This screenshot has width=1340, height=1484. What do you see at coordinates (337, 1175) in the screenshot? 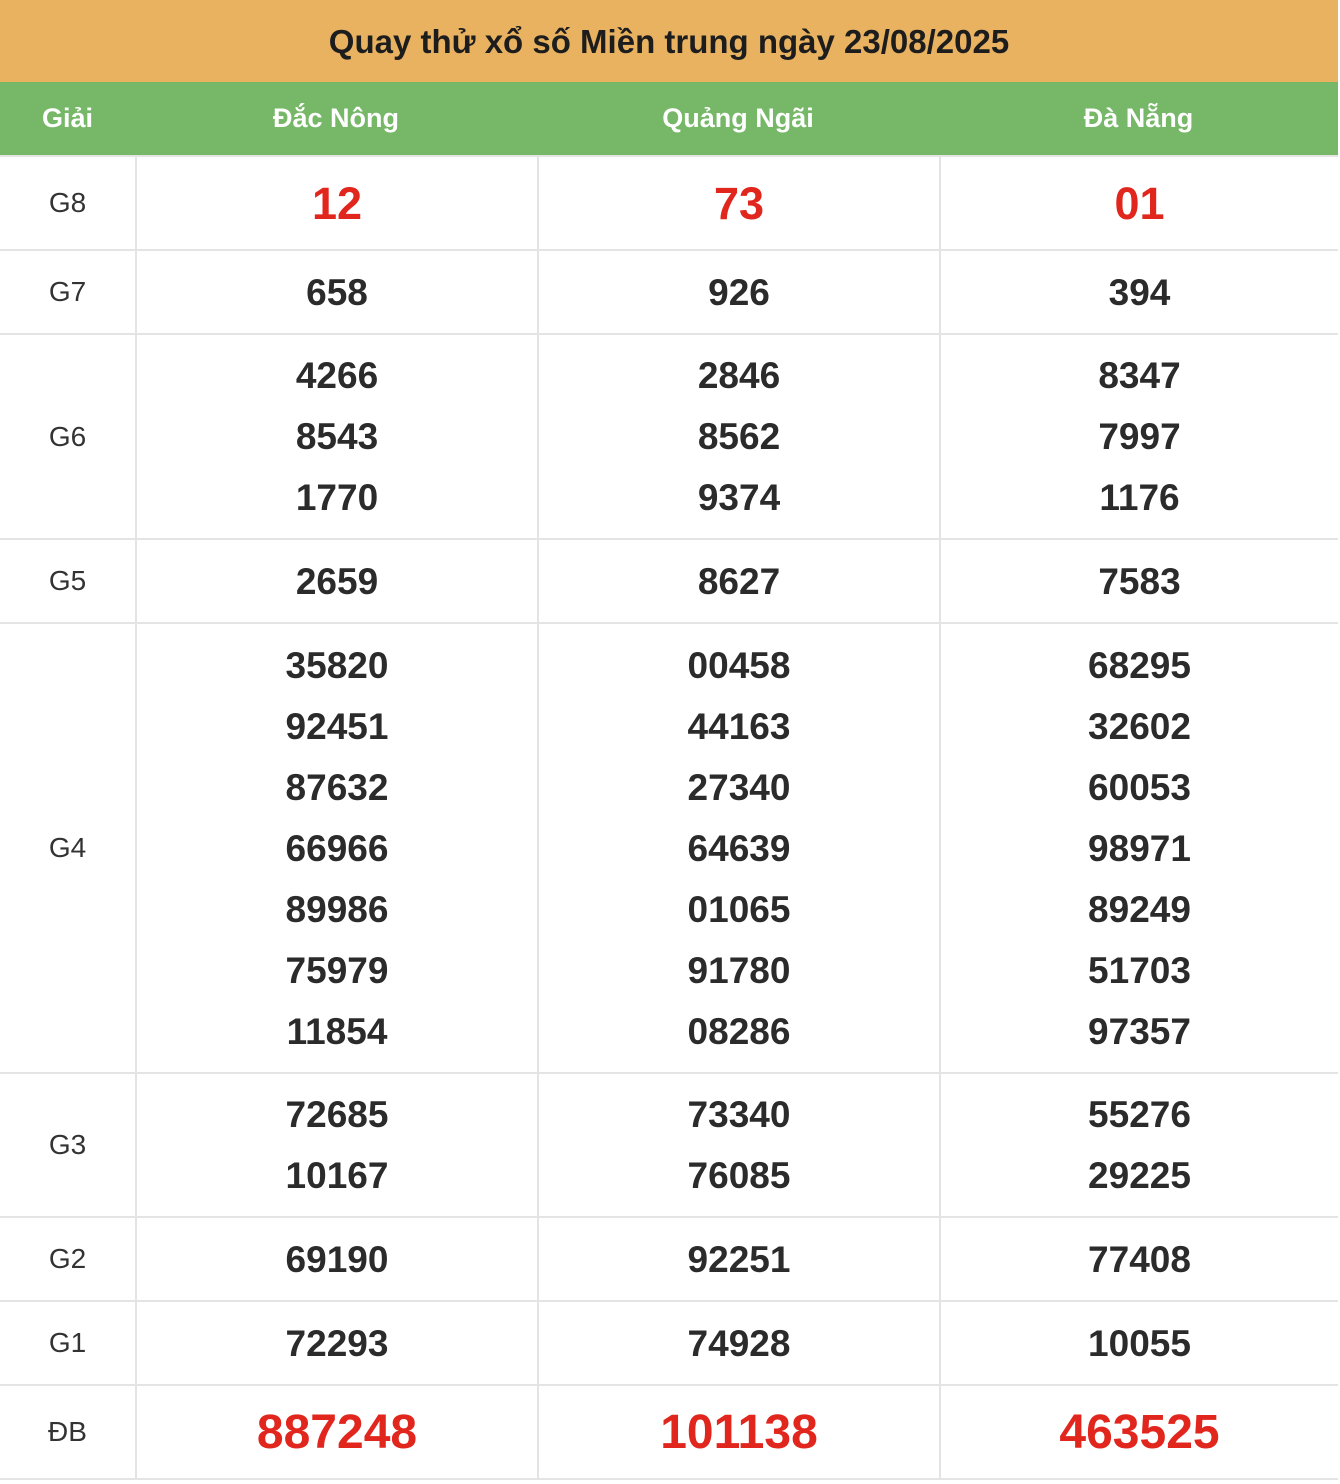
I see `result-number: 10167` at bounding box center [337, 1175].